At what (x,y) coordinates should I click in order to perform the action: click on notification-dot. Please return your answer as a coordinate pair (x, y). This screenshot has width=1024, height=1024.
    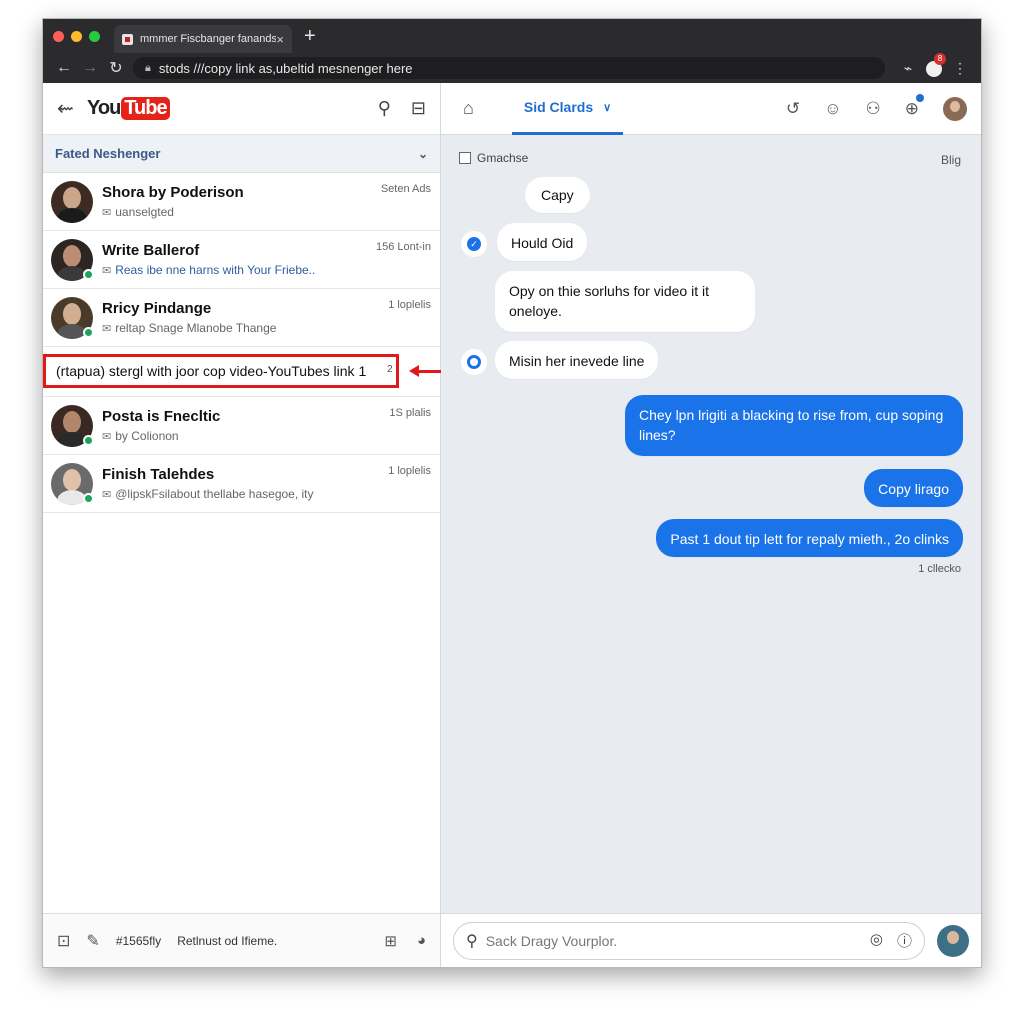
    Looking at the image, I should click on (920, 97).